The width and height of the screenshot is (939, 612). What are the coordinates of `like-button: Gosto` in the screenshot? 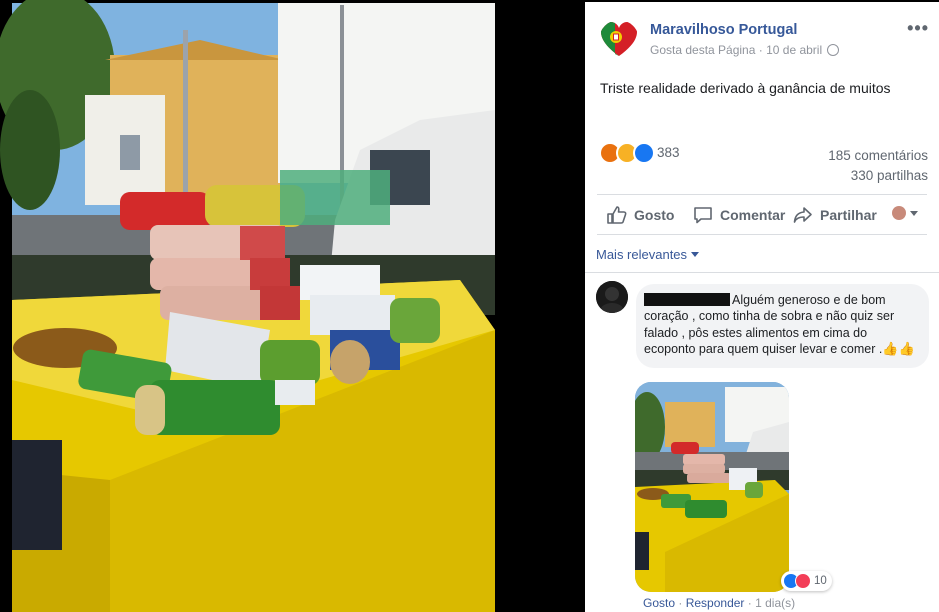 It's located at (640, 215).